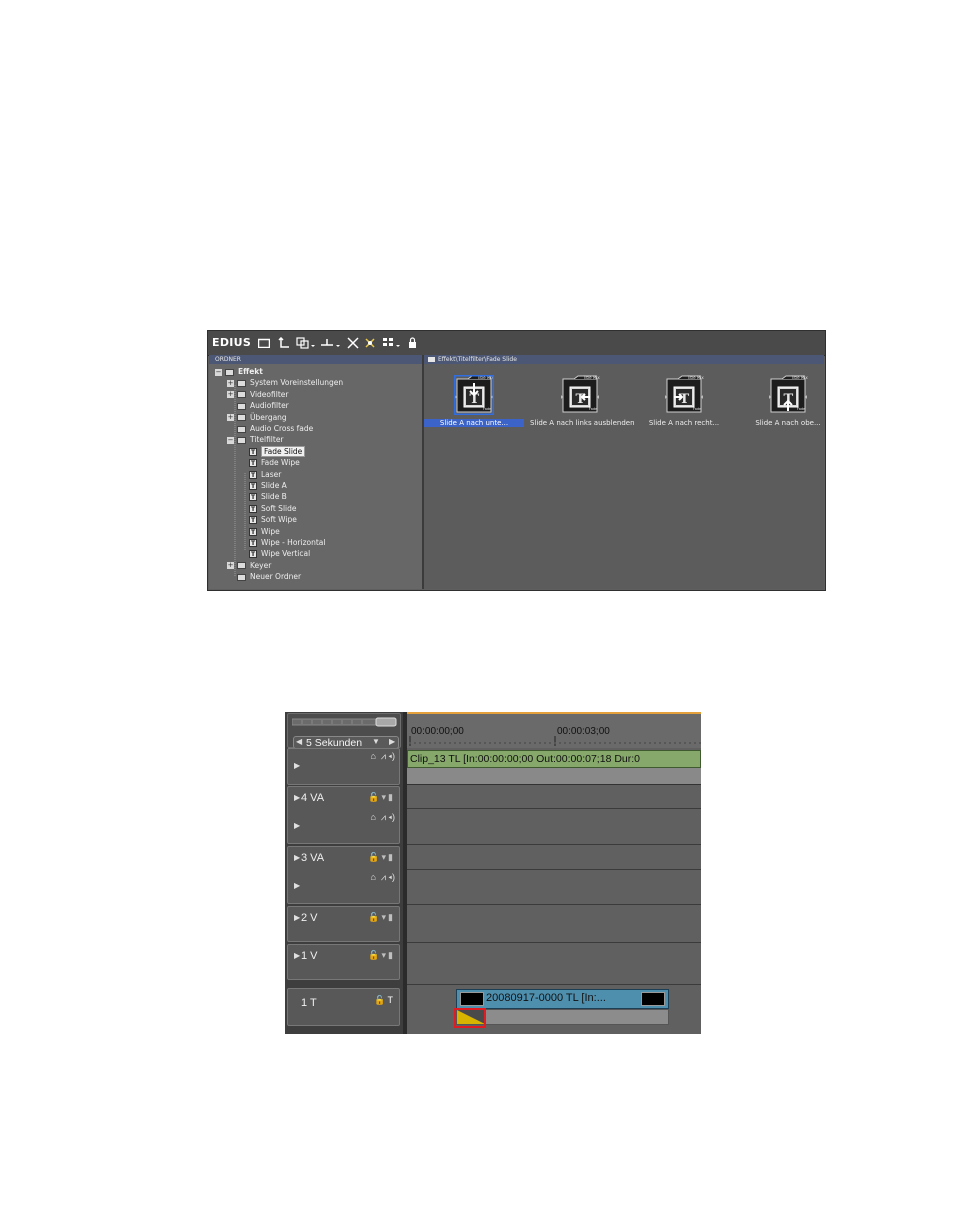 The width and height of the screenshot is (954, 1227). I want to click on tree-item: Audio Cross fade, so click(270, 428).